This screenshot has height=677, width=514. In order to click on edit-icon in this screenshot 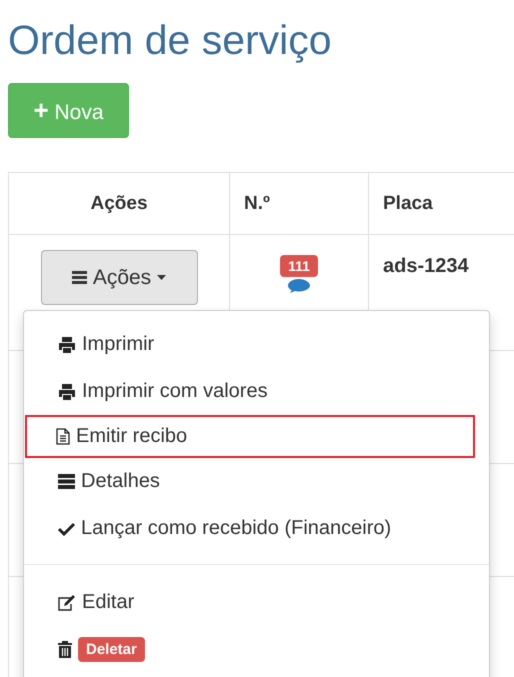, I will do `click(67, 602)`.